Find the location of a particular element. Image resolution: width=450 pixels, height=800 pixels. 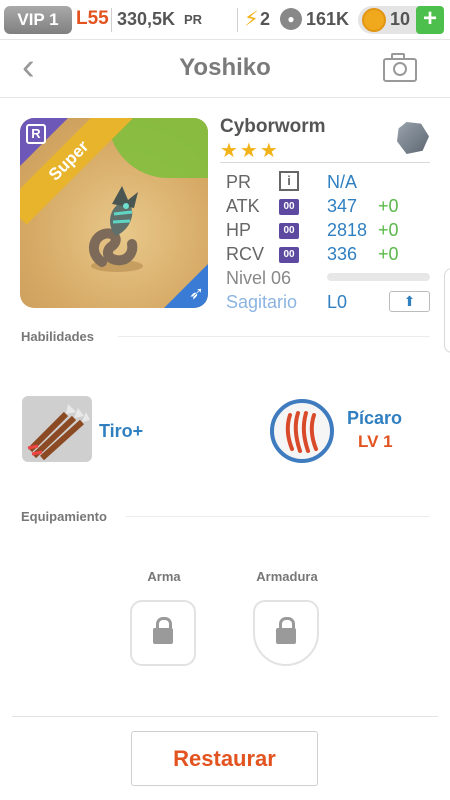

power-label: PR is located at coordinates (193, 19).